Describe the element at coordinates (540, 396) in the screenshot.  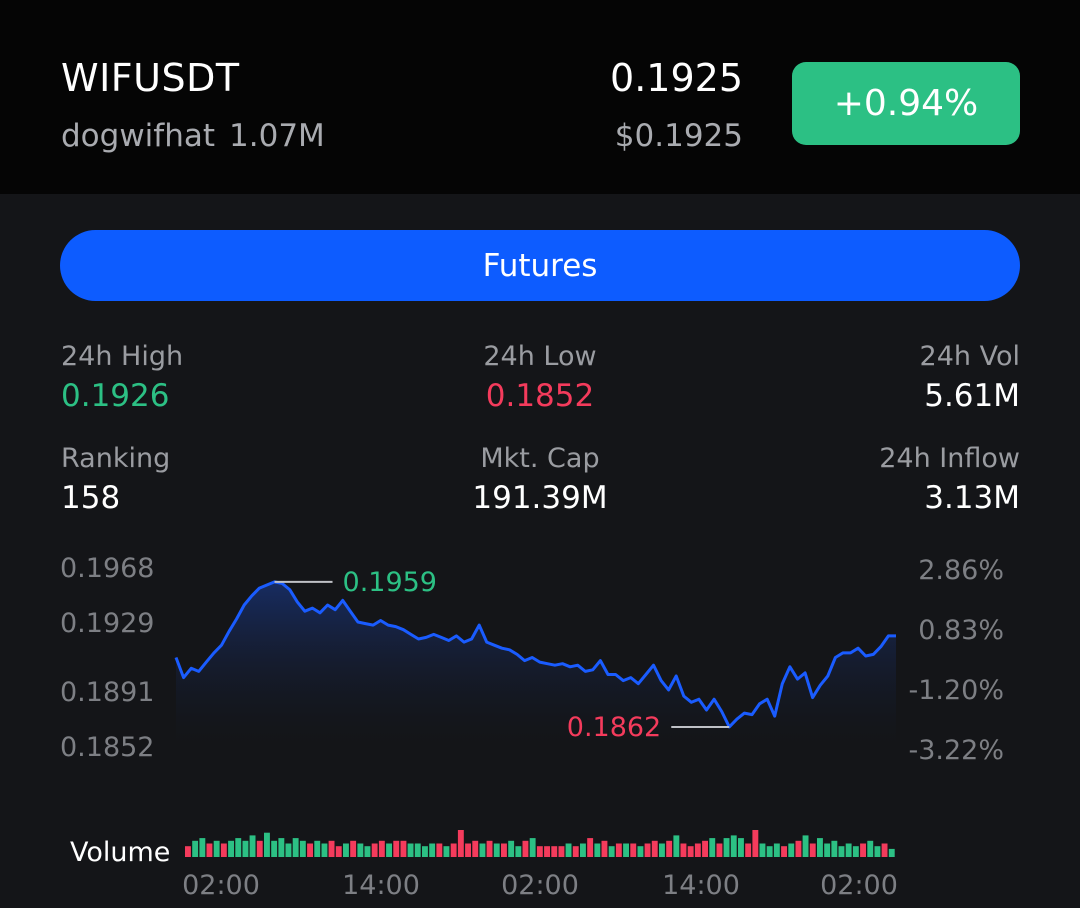
I see `stat-value: 0.1852` at that location.